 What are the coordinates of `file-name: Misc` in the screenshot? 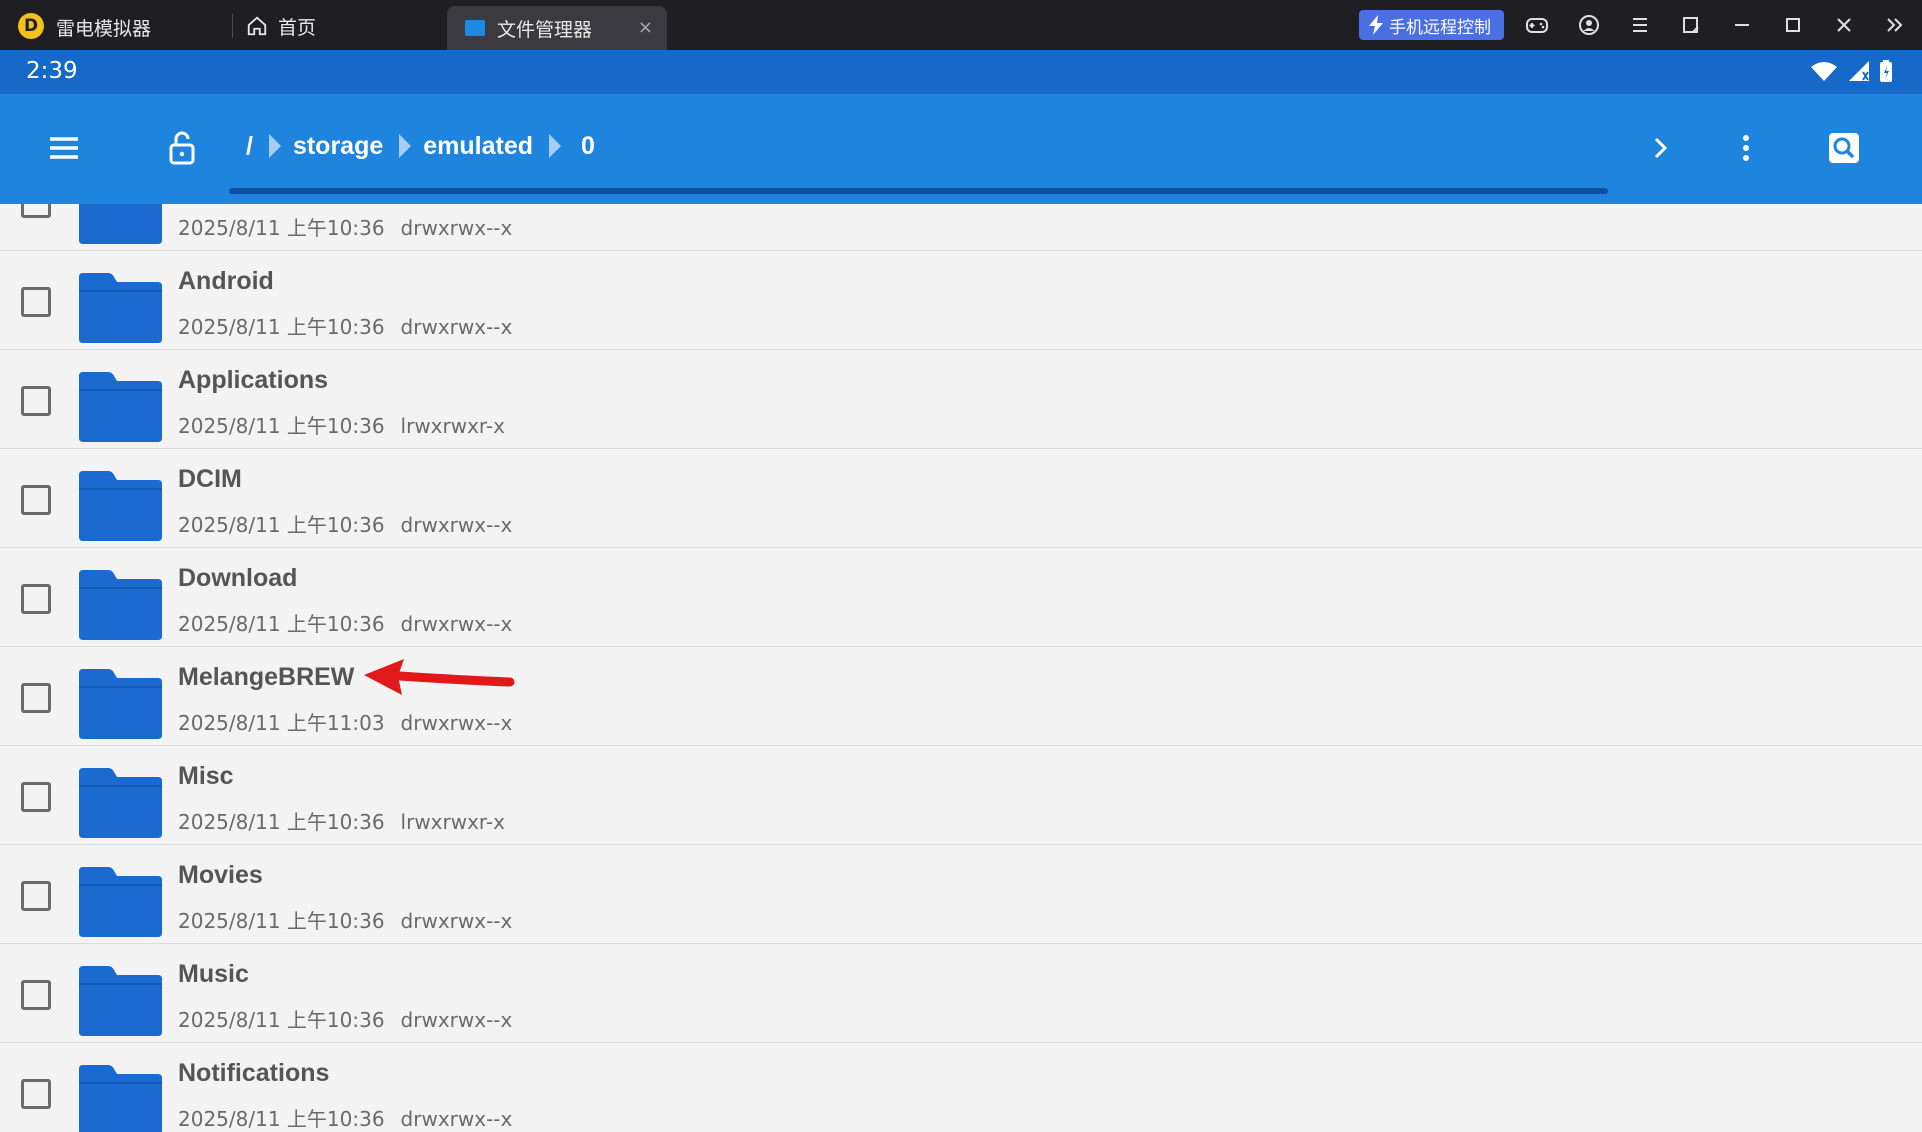 It's located at (206, 776).